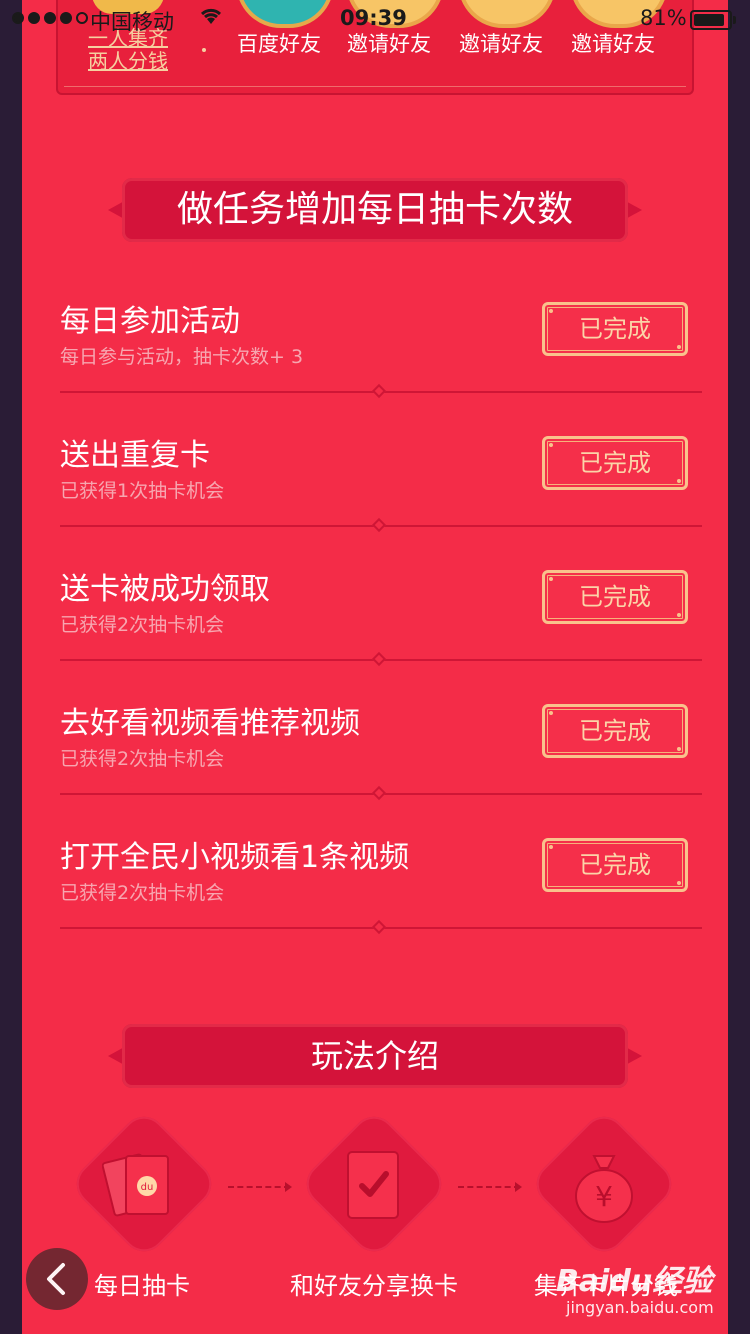 This screenshot has width=750, height=1334. Describe the element at coordinates (165, 589) in the screenshot. I see `task-title: 送卡被成功领取` at that location.